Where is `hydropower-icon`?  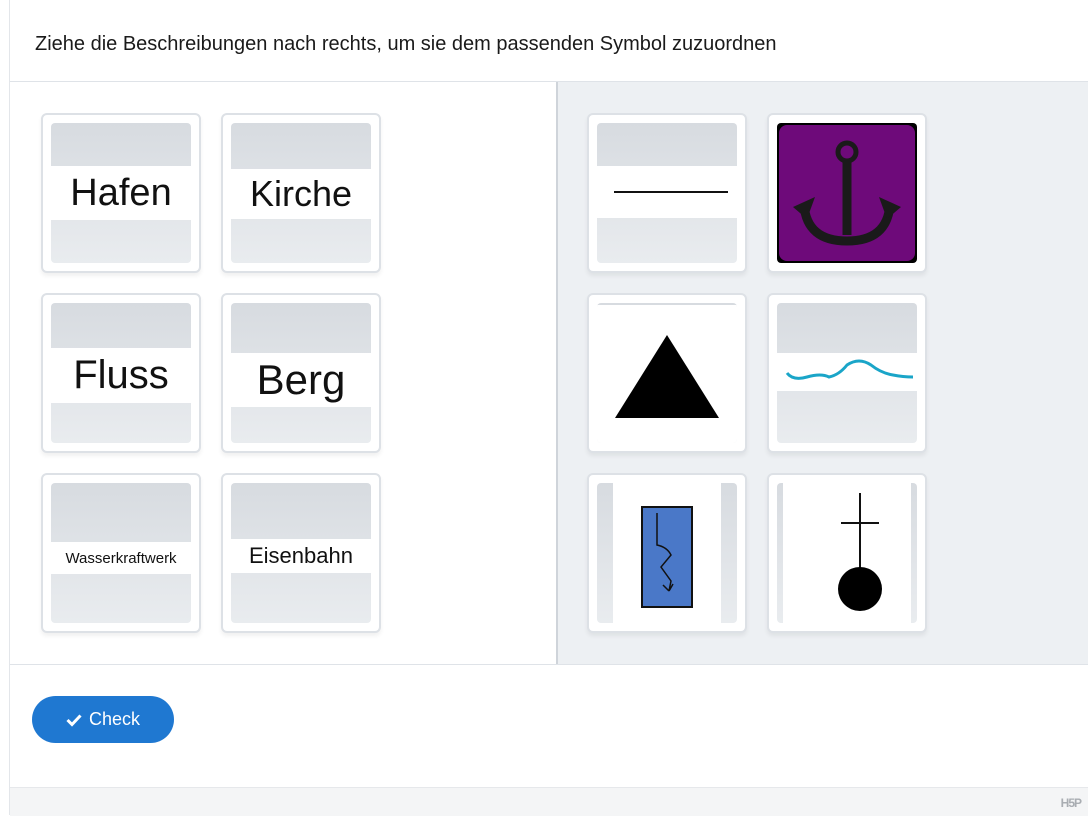 hydropower-icon is located at coordinates (667, 557).